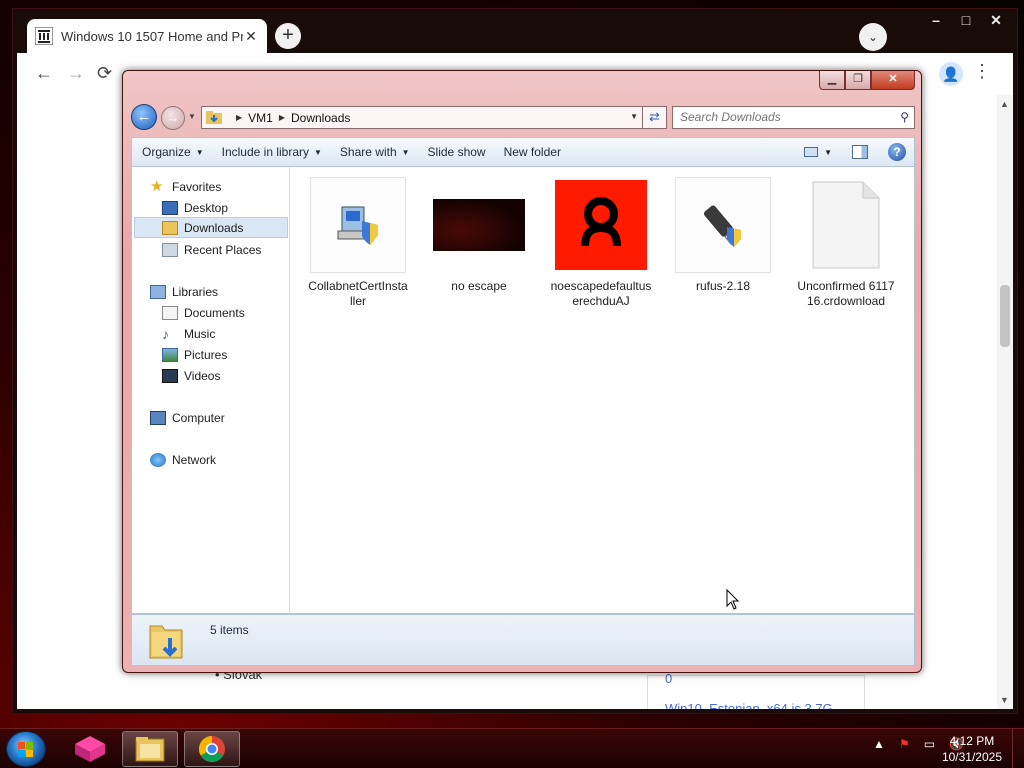 The width and height of the screenshot is (1024, 768). What do you see at coordinates (358, 293) in the screenshot?
I see `file-name: CollabnetCertInstaller` at bounding box center [358, 293].